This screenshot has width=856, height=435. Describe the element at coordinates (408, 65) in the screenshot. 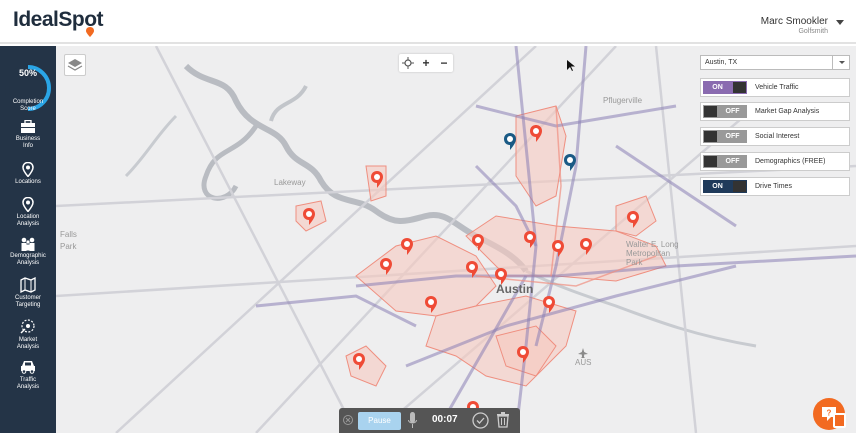

I see `locate-icon` at that location.